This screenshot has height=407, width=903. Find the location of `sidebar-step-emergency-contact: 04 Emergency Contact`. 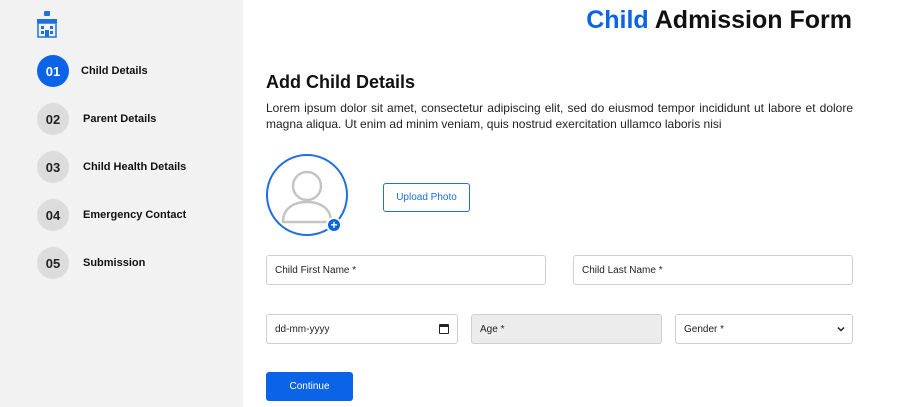

sidebar-step-emergency-contact: 04 Emergency Contact is located at coordinates (111, 215).